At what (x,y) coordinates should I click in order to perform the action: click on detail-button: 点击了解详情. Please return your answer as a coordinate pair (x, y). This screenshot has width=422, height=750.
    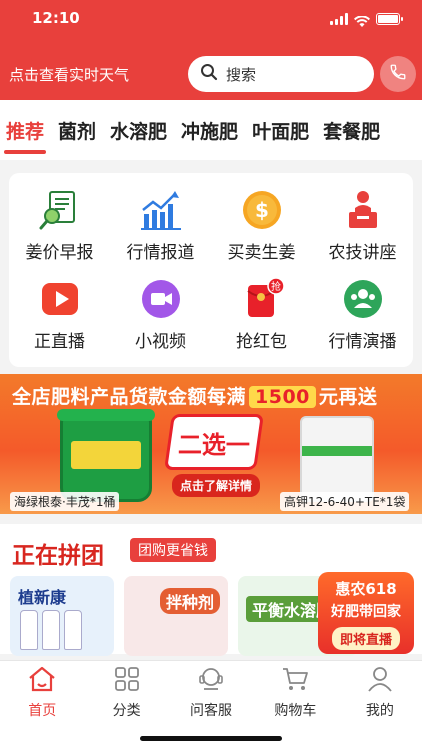
    Looking at the image, I should click on (216, 485).